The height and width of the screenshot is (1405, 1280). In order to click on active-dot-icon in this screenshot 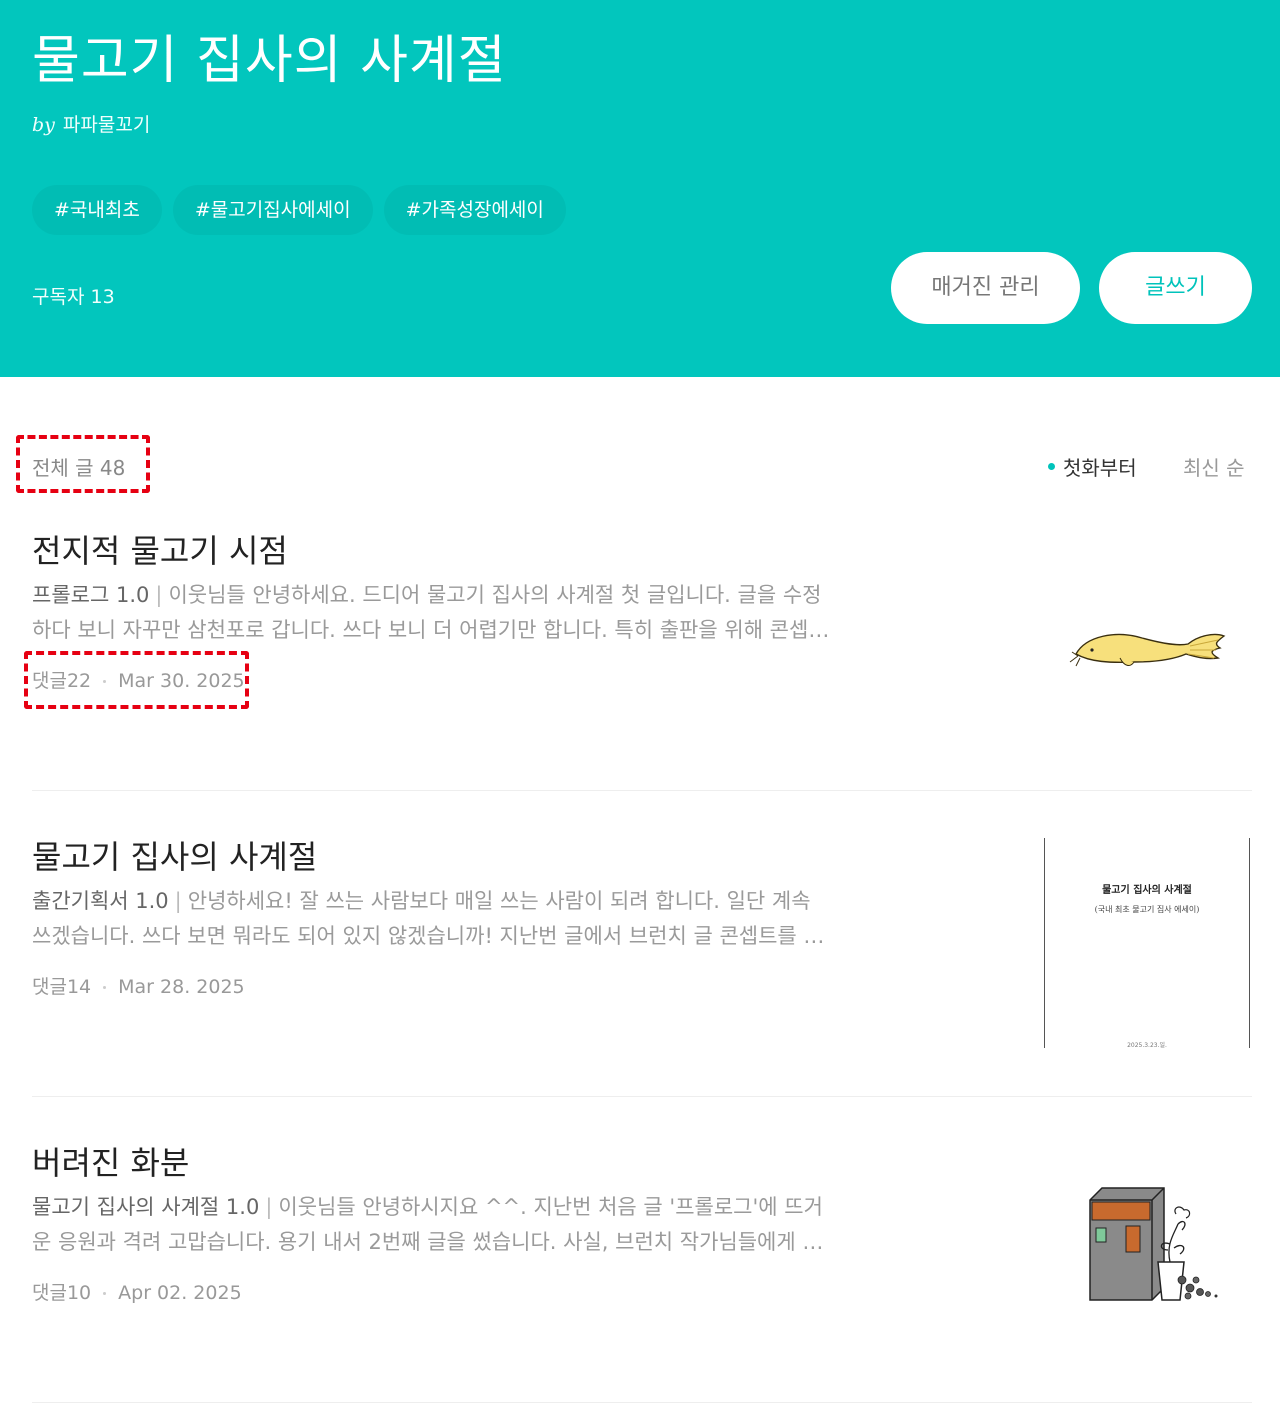, I will do `click(1051, 466)`.